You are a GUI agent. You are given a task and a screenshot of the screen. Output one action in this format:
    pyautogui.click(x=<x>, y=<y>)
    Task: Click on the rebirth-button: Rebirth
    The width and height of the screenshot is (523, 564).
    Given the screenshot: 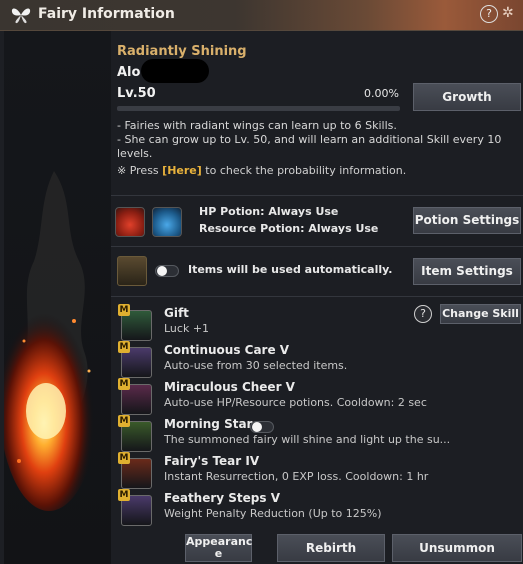 What is the action you would take?
    pyautogui.click(x=331, y=548)
    